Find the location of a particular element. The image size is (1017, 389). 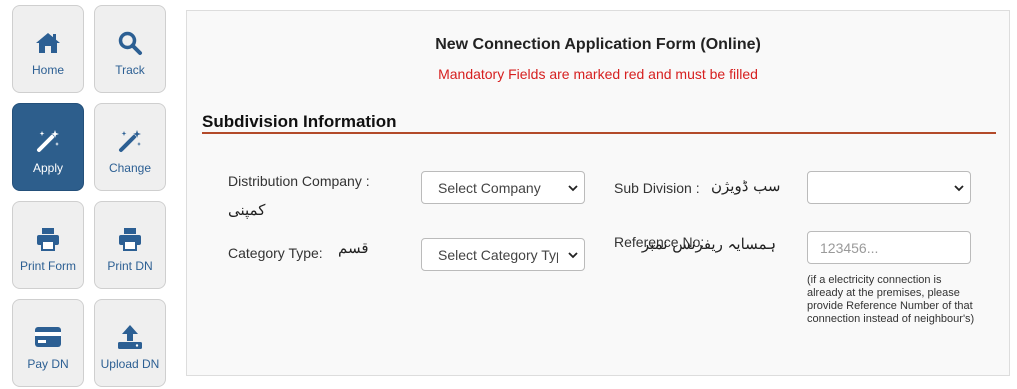

change-button: Change is located at coordinates (130, 147).